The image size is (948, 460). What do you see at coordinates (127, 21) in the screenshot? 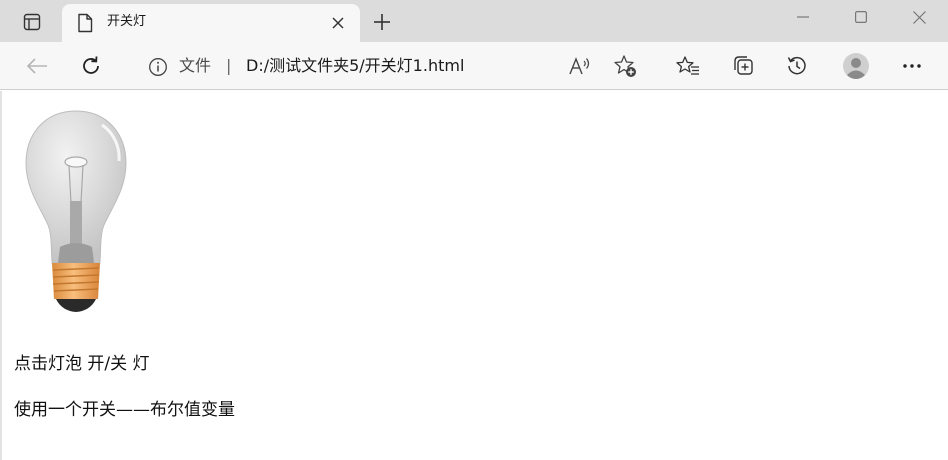
I see `tab-title: 开关灯` at bounding box center [127, 21].